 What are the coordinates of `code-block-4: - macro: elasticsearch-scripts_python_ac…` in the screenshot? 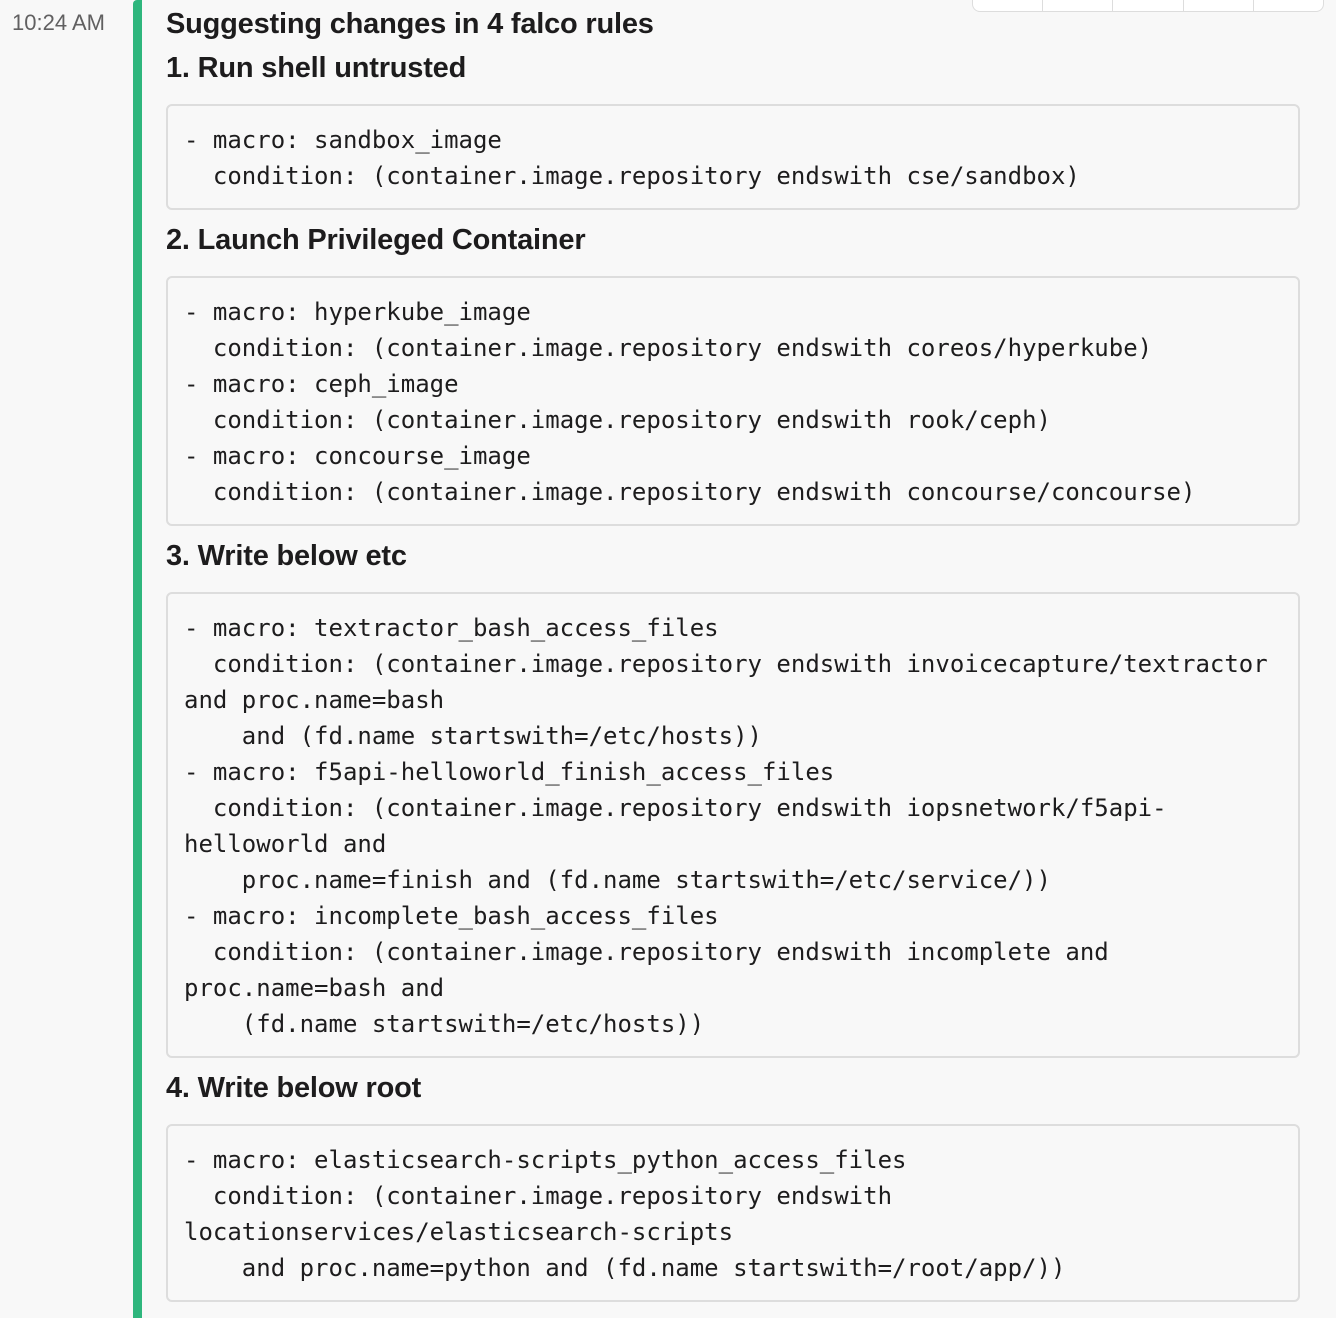 It's located at (733, 1213).